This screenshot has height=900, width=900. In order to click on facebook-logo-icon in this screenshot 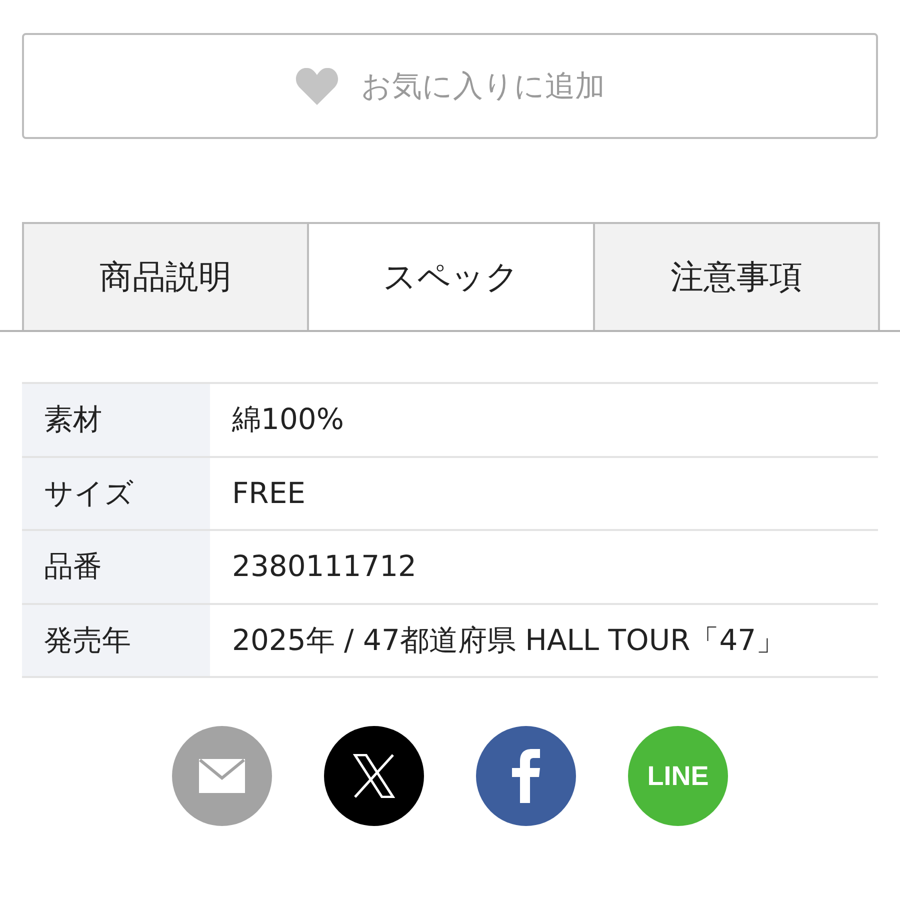, I will do `click(526, 776)`.